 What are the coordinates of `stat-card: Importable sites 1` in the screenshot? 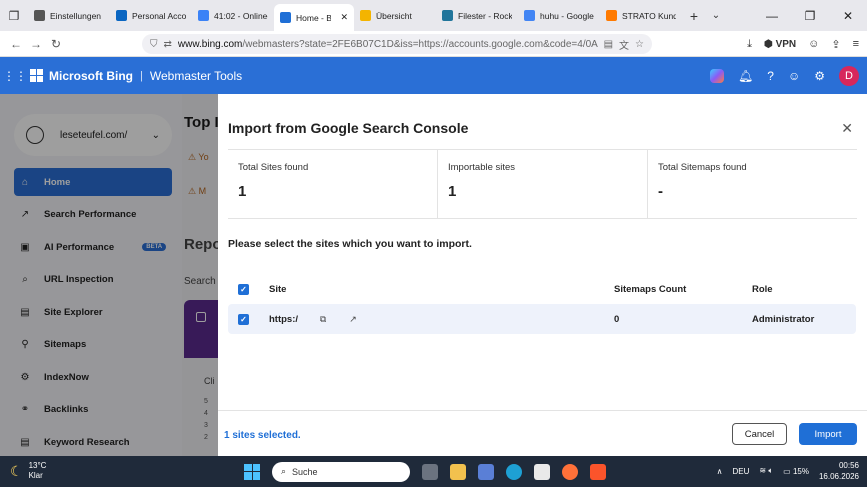 It's located at (543, 184).